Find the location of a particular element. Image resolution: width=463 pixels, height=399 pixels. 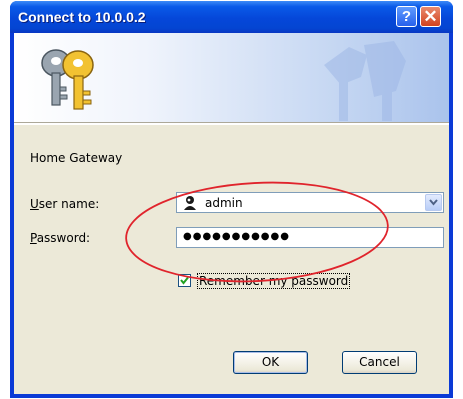

remember-checkbox is located at coordinates (184, 280).